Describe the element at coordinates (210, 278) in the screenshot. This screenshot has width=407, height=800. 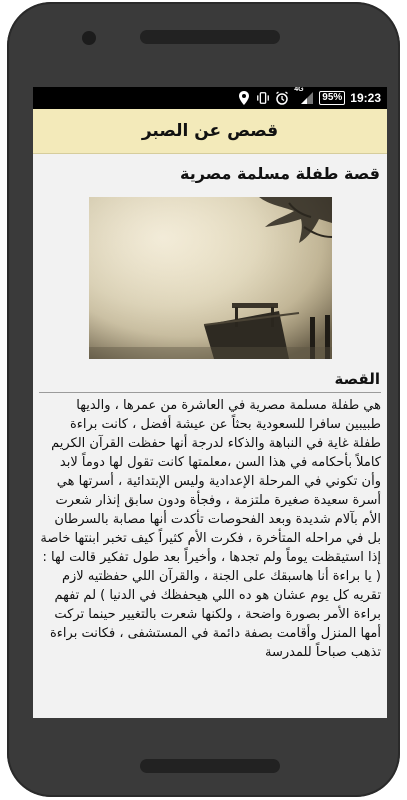
I see `story-photo` at that location.